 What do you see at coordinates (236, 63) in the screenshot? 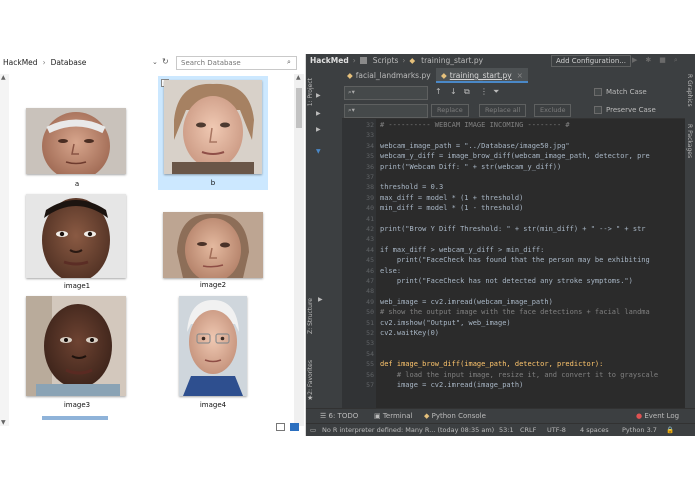
I see `search-input` at bounding box center [236, 63].